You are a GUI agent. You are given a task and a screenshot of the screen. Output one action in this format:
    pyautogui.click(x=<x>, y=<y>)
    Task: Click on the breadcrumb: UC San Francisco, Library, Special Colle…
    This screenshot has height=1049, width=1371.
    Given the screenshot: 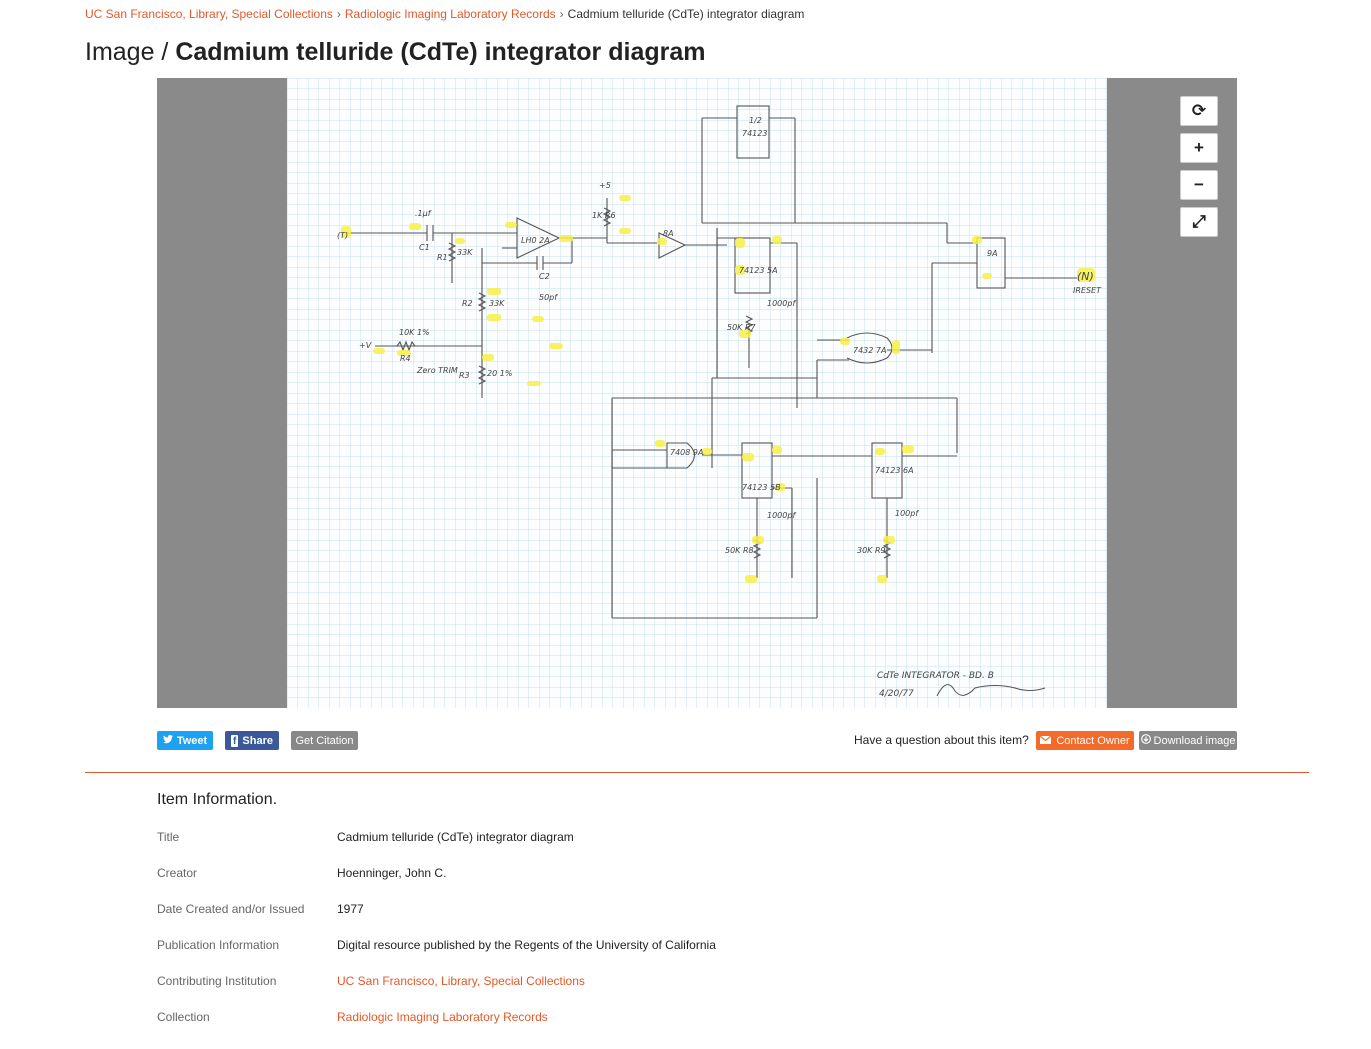 What is the action you would take?
    pyautogui.click(x=444, y=14)
    